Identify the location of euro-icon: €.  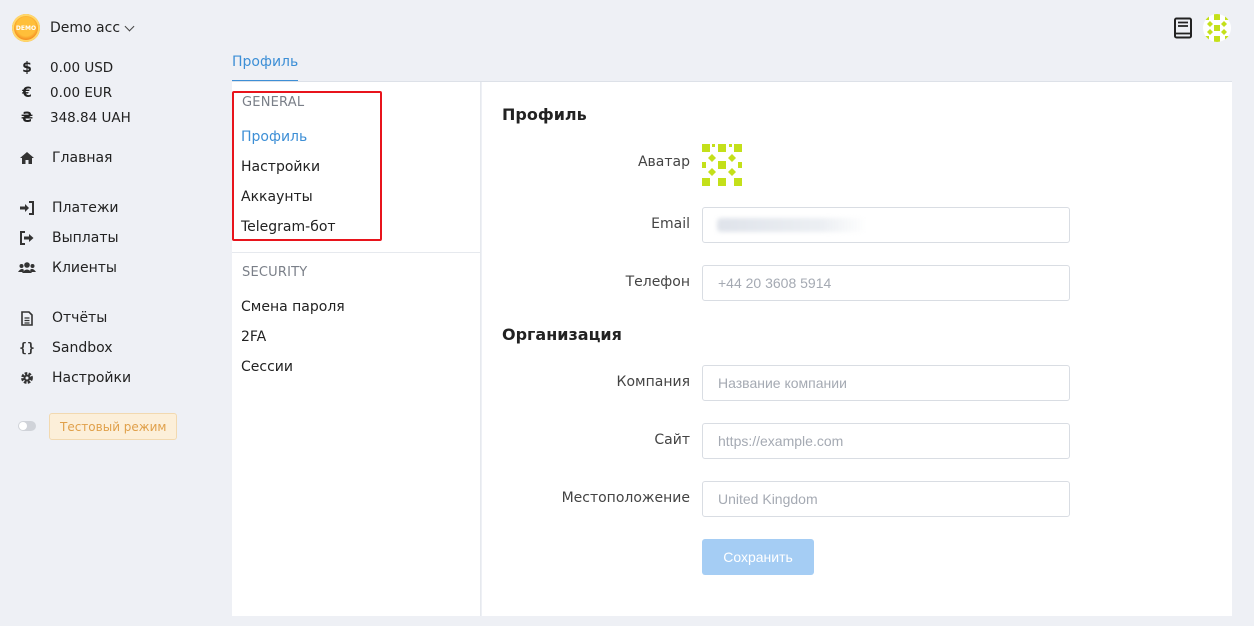
(27, 93).